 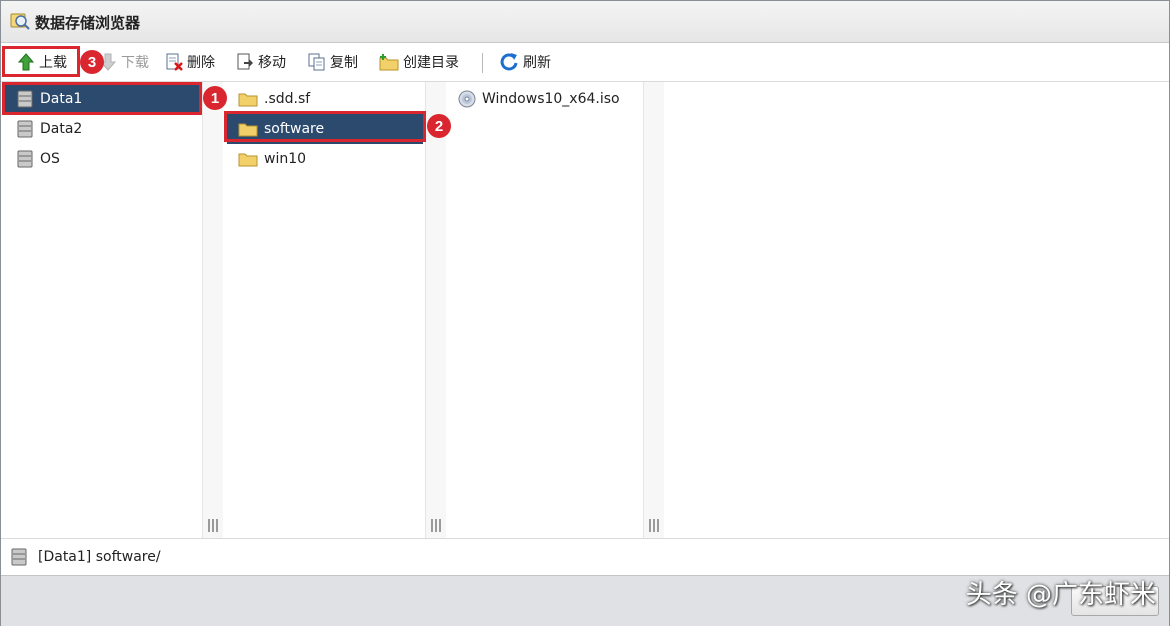 What do you see at coordinates (102, 98) in the screenshot?
I see `annotation-highlight-data1` at bounding box center [102, 98].